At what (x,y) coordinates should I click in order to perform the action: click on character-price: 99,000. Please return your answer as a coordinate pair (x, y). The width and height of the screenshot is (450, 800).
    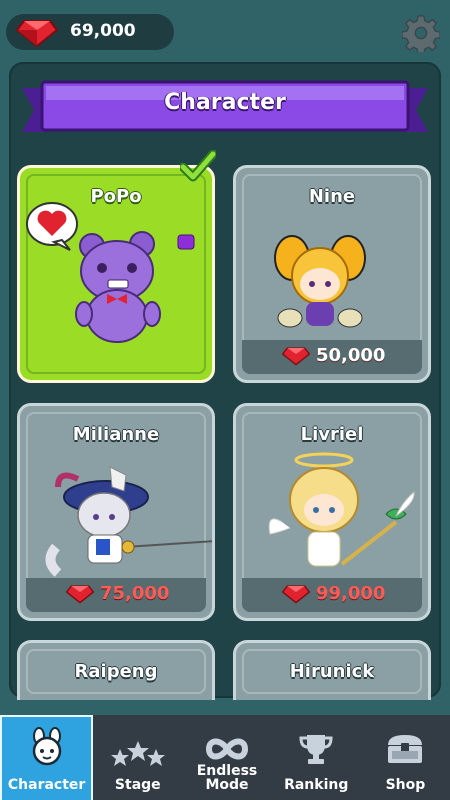
    Looking at the image, I should click on (351, 593).